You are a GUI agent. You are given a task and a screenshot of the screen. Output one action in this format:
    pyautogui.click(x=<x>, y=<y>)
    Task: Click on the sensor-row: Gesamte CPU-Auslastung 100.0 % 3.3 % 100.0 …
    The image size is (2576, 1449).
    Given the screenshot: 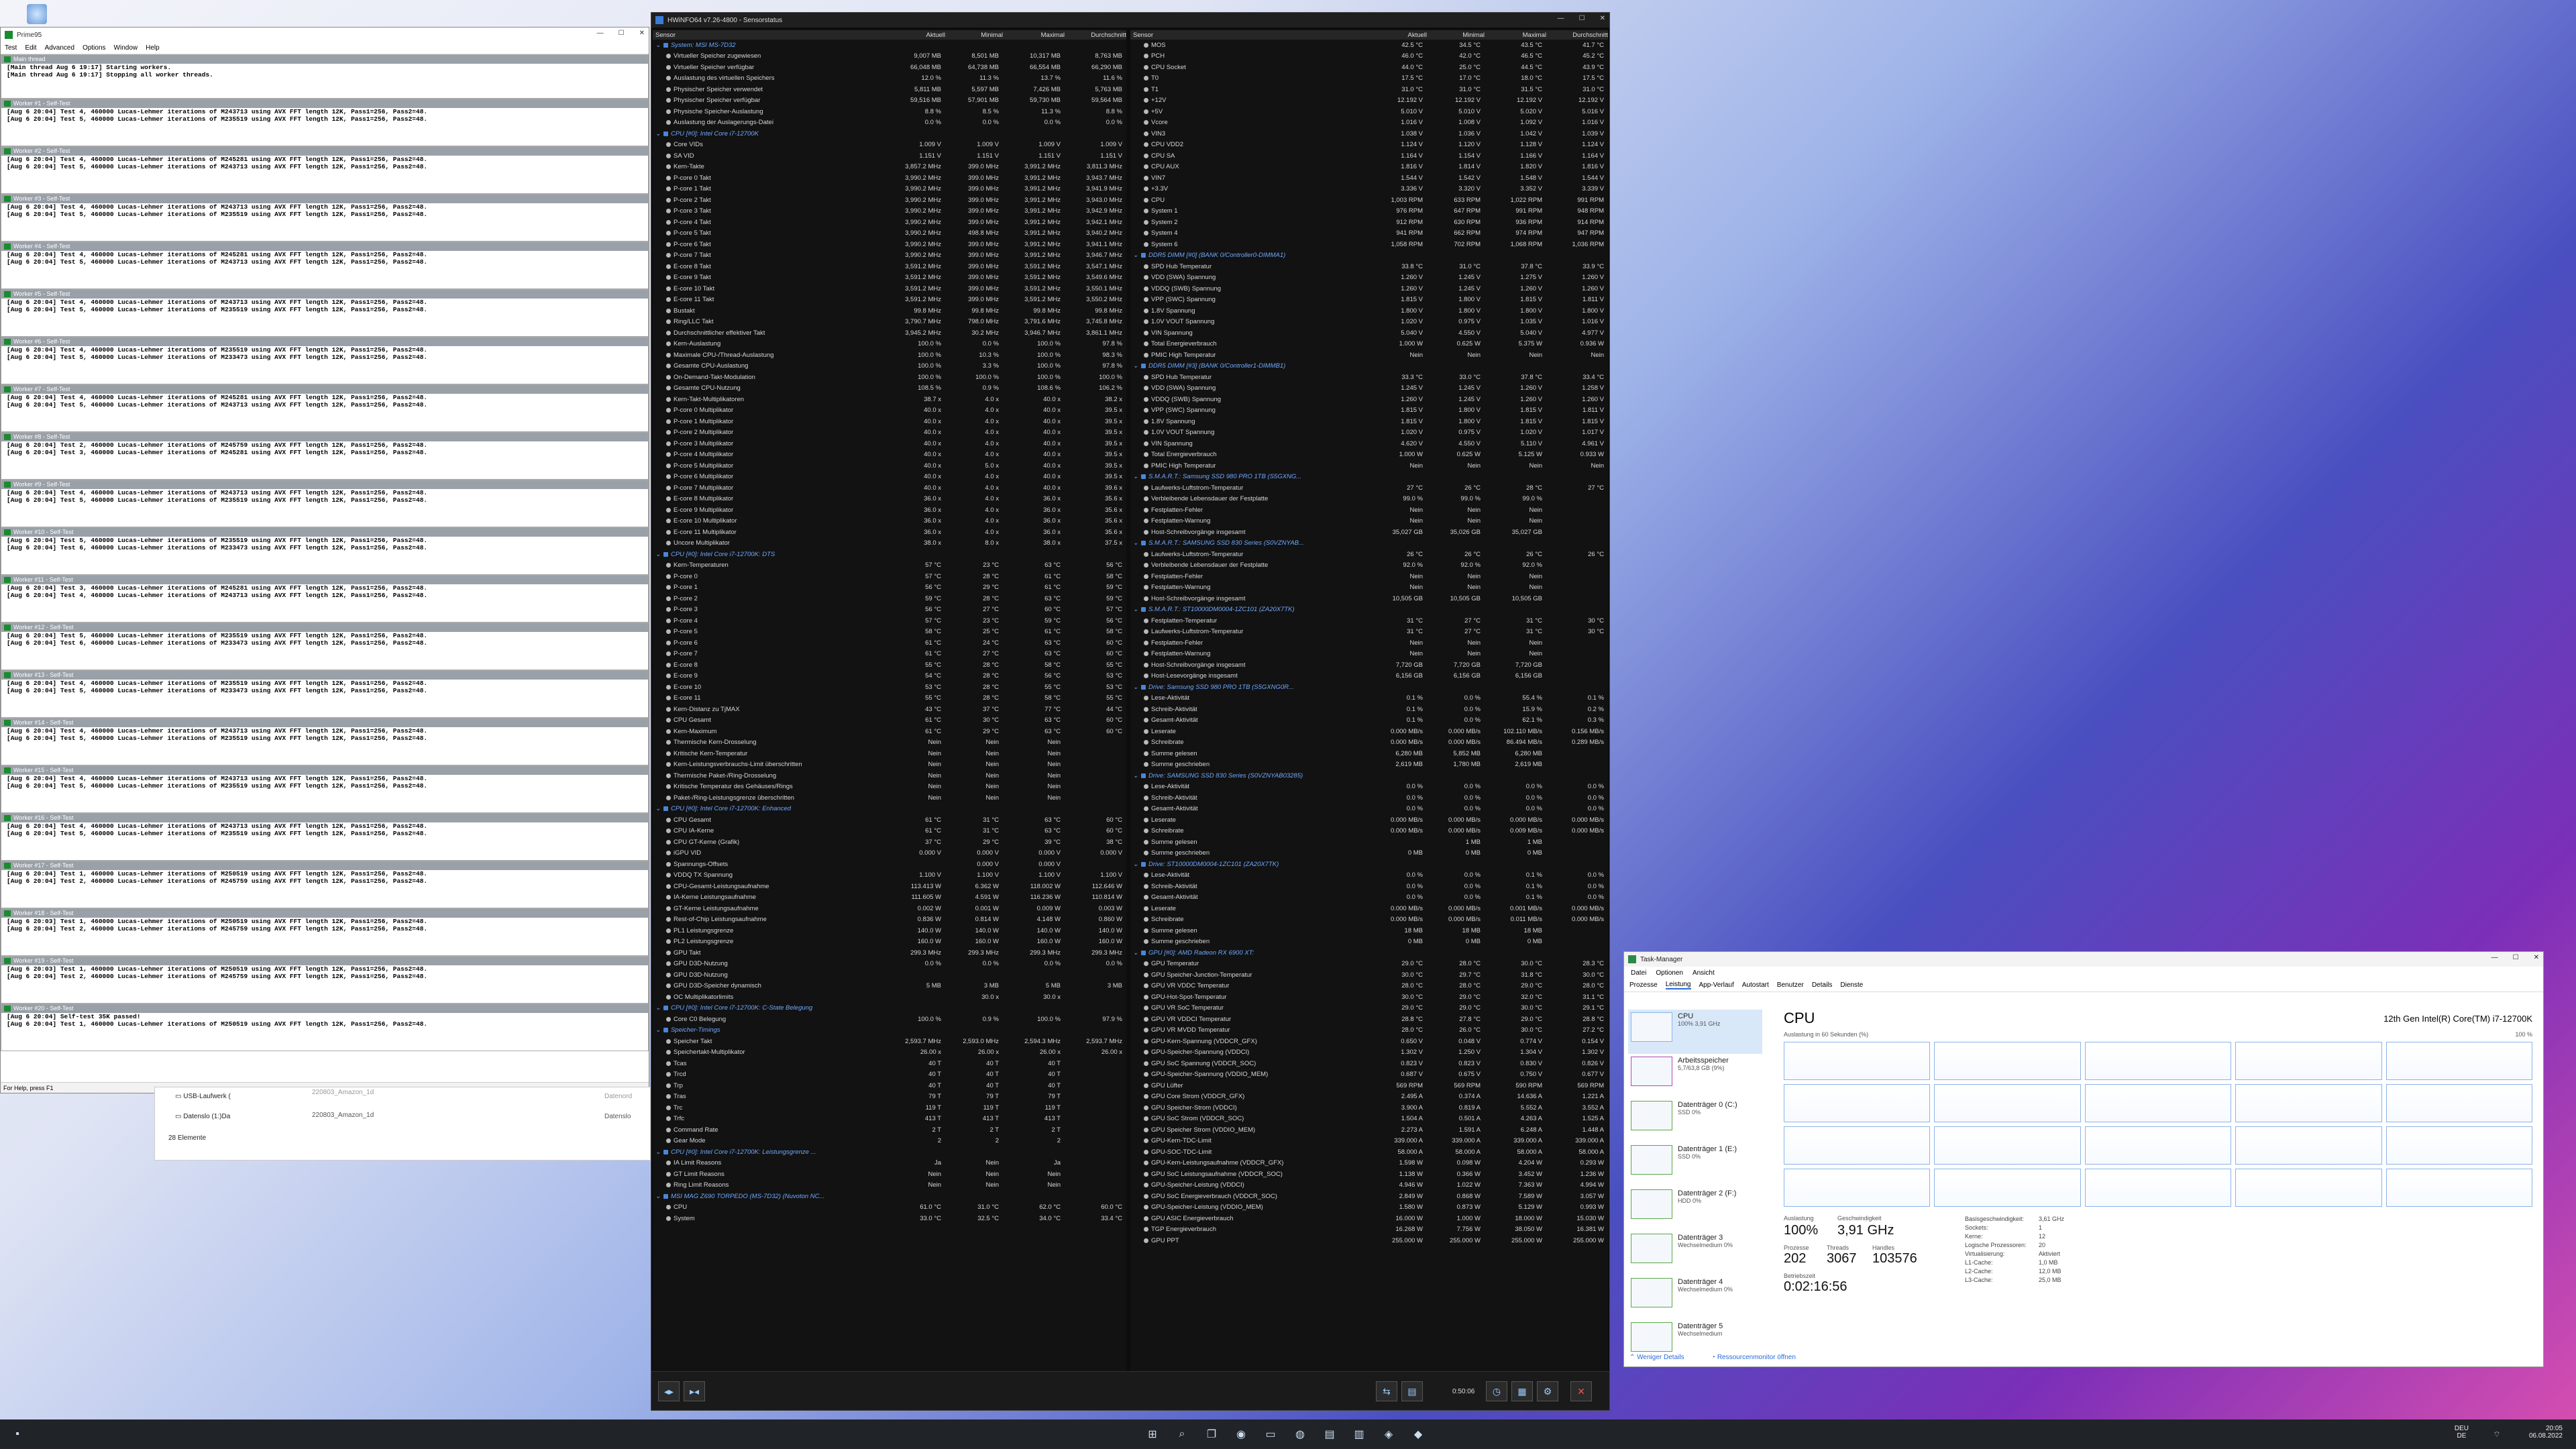 What is the action you would take?
    pyautogui.click(x=889, y=366)
    